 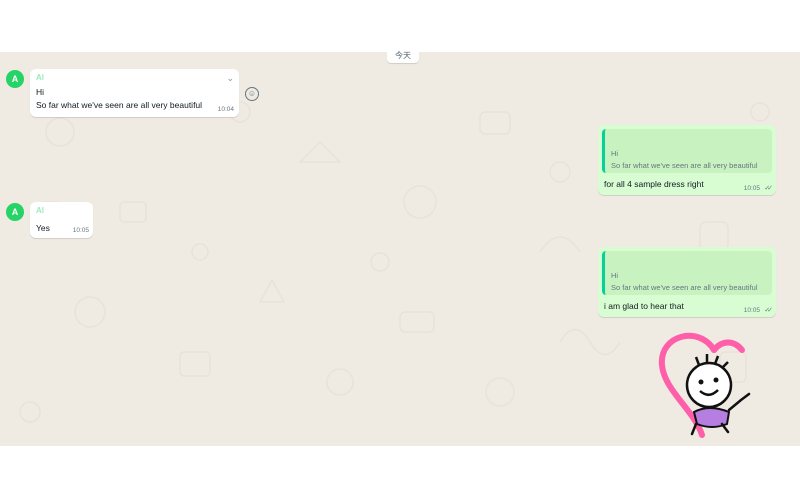 What do you see at coordinates (654, 184) in the screenshot?
I see `message-text: for all 4 sample dress right` at bounding box center [654, 184].